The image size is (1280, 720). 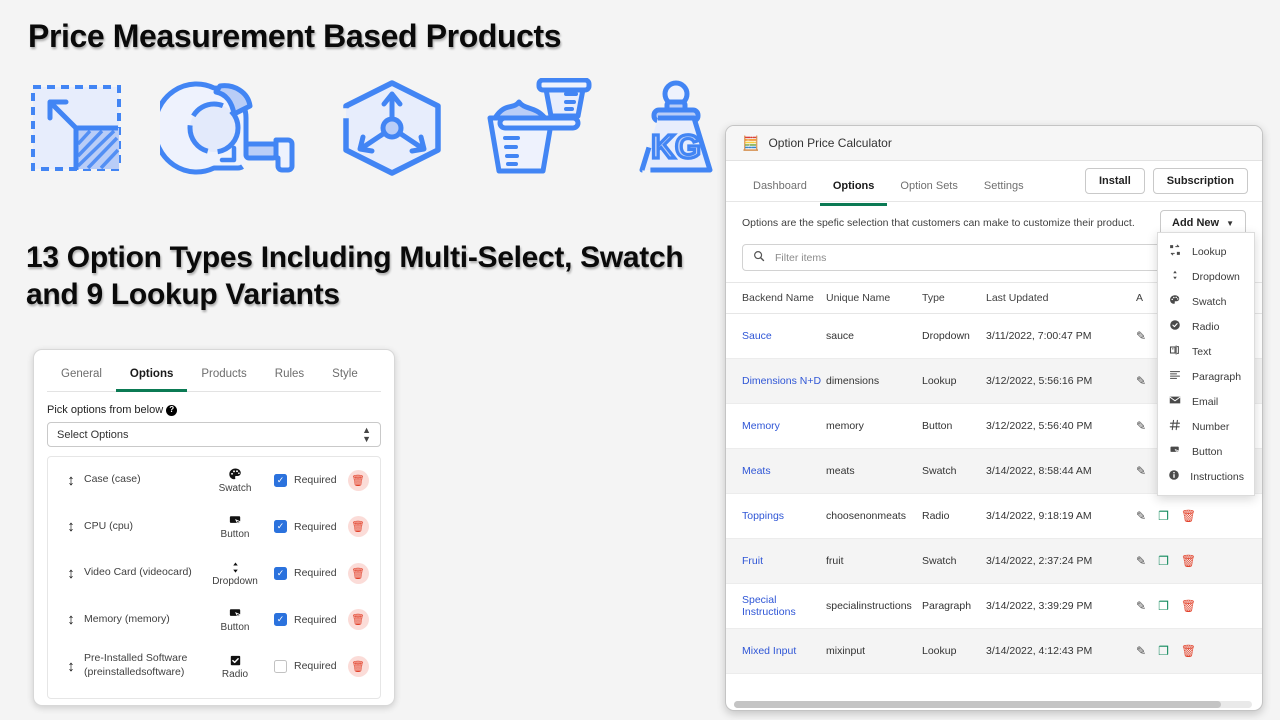 I want to click on list-item: ↕ Memory (memory) Button ✓ Required 🗑, so click(x=214, y=620).